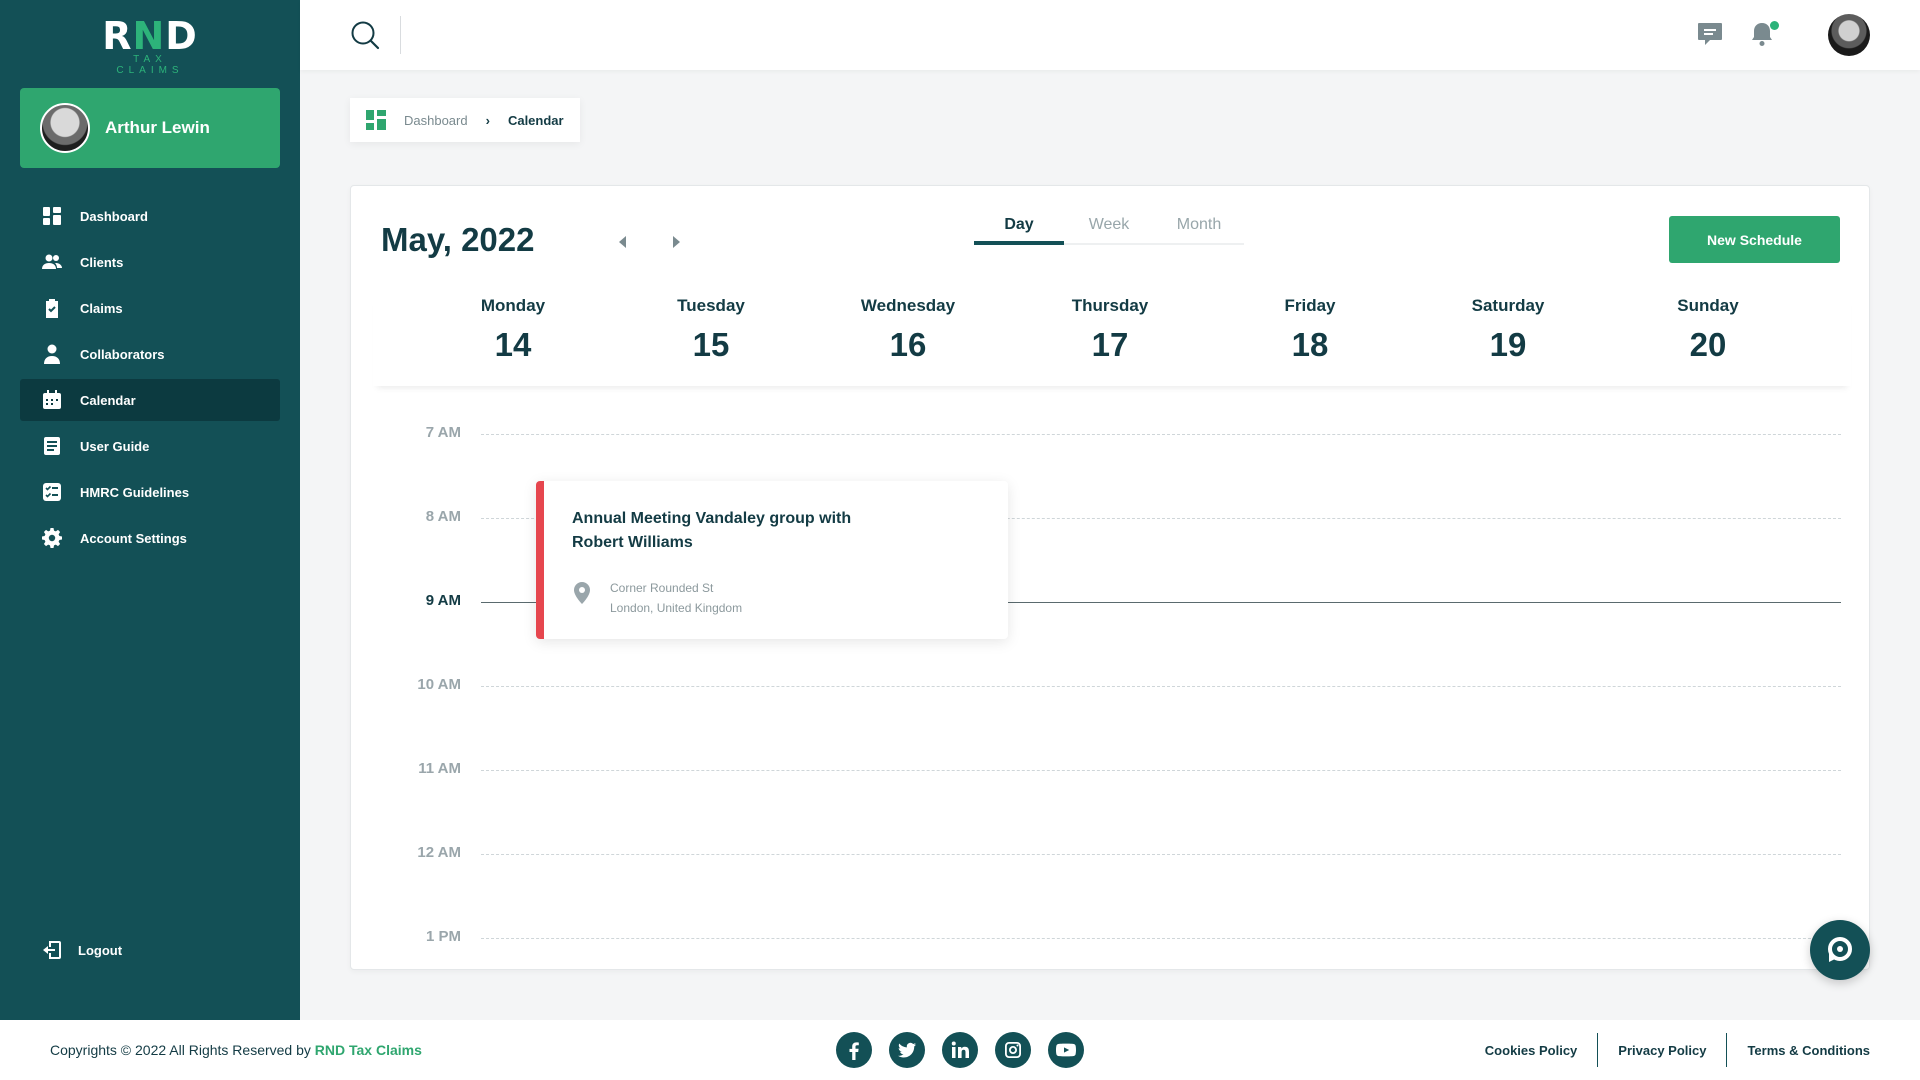 The width and height of the screenshot is (1920, 1080). Describe the element at coordinates (439, 768) in the screenshot. I see `time-label: 11 AM` at that location.